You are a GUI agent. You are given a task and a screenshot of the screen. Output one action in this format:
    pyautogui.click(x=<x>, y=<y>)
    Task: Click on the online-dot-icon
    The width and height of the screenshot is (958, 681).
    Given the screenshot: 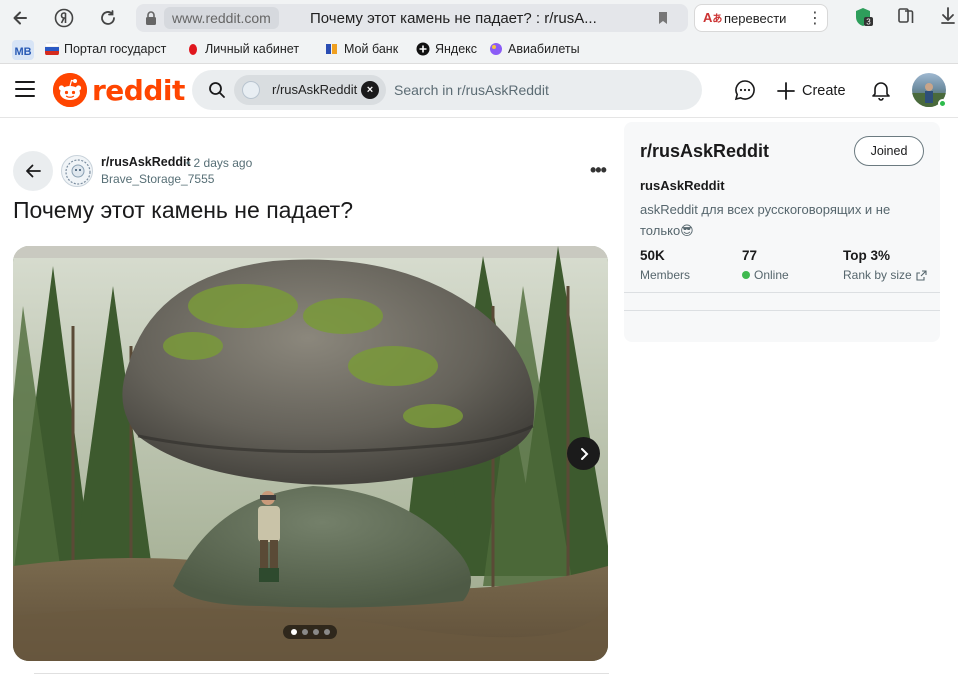 What is the action you would take?
    pyautogui.click(x=746, y=275)
    